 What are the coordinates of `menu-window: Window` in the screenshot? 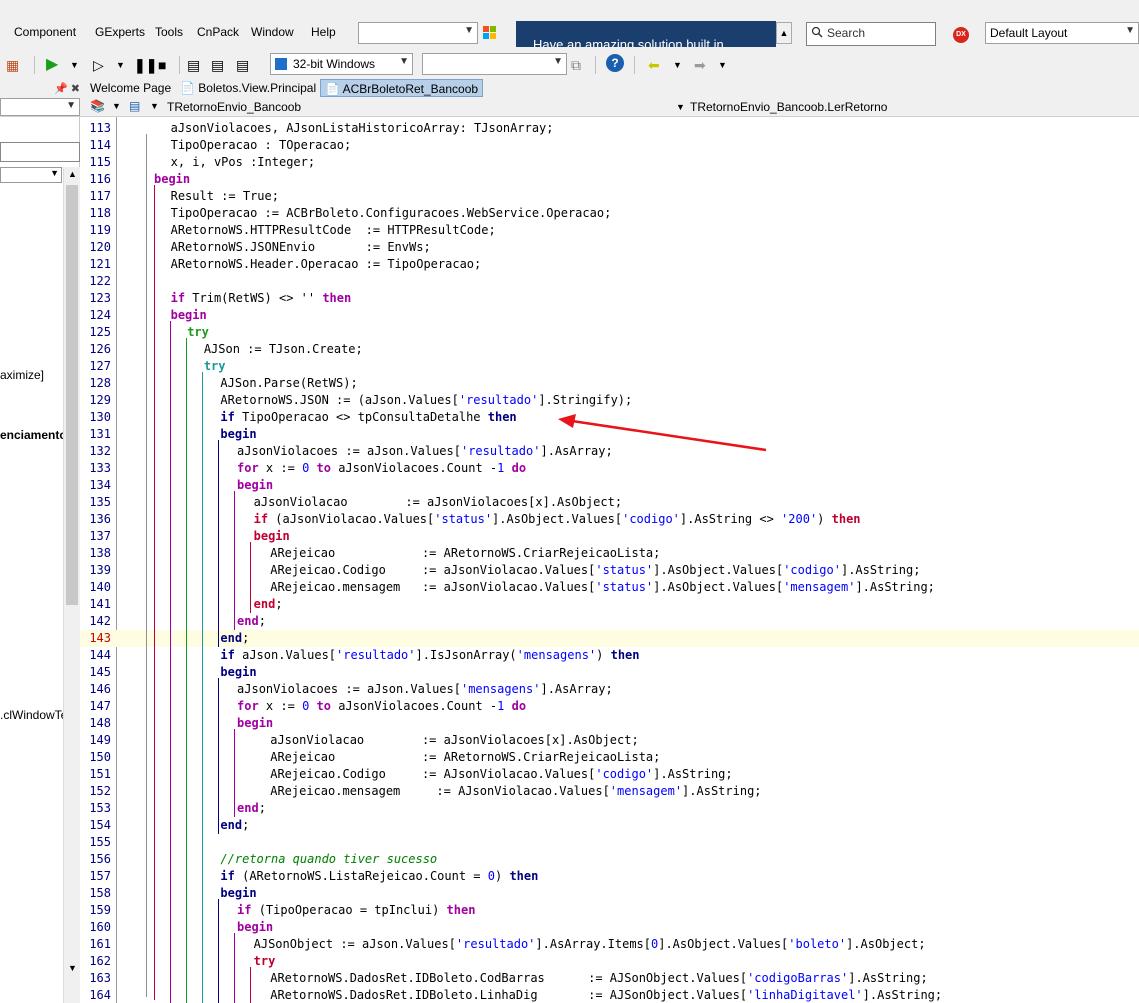 It's located at (272, 32).